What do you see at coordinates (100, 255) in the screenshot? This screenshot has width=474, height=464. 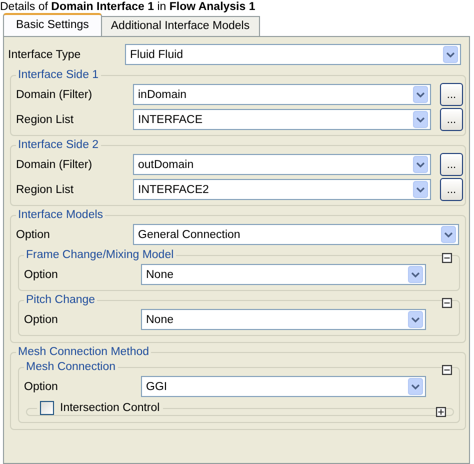 I see `group-title: Frame Change/Mixing Model` at bounding box center [100, 255].